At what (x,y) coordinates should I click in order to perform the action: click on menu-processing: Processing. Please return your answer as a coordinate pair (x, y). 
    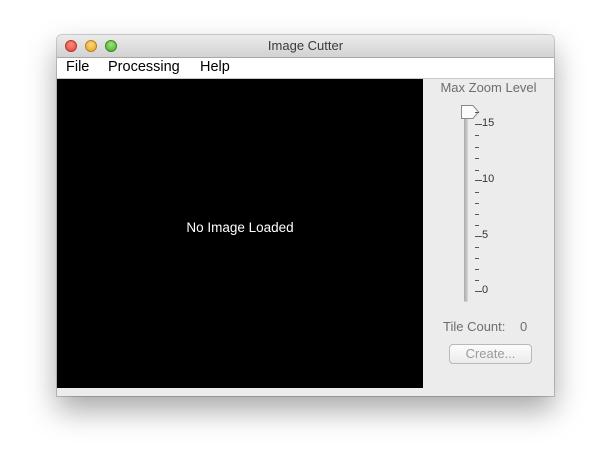
    Looking at the image, I should click on (144, 67).